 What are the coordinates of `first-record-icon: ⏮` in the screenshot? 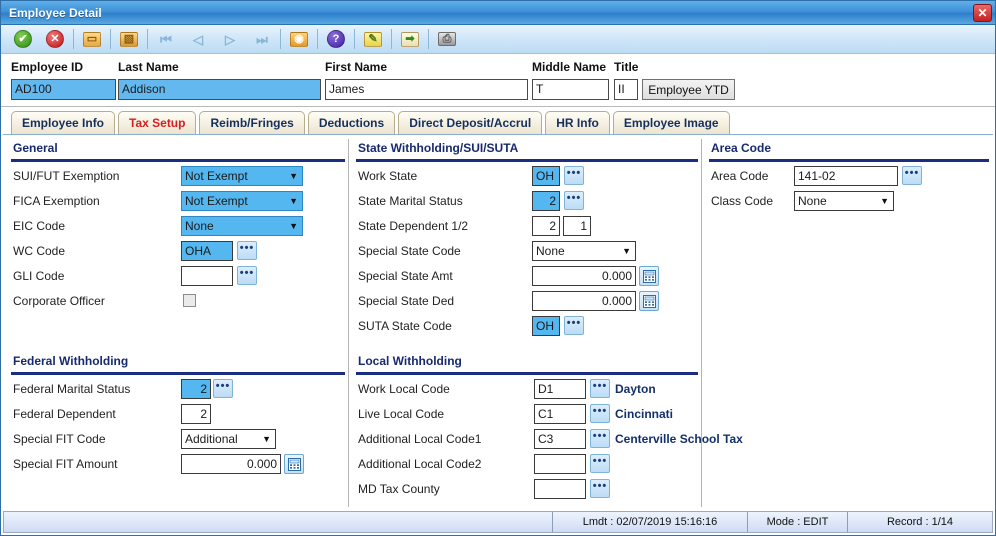 It's located at (166, 39).